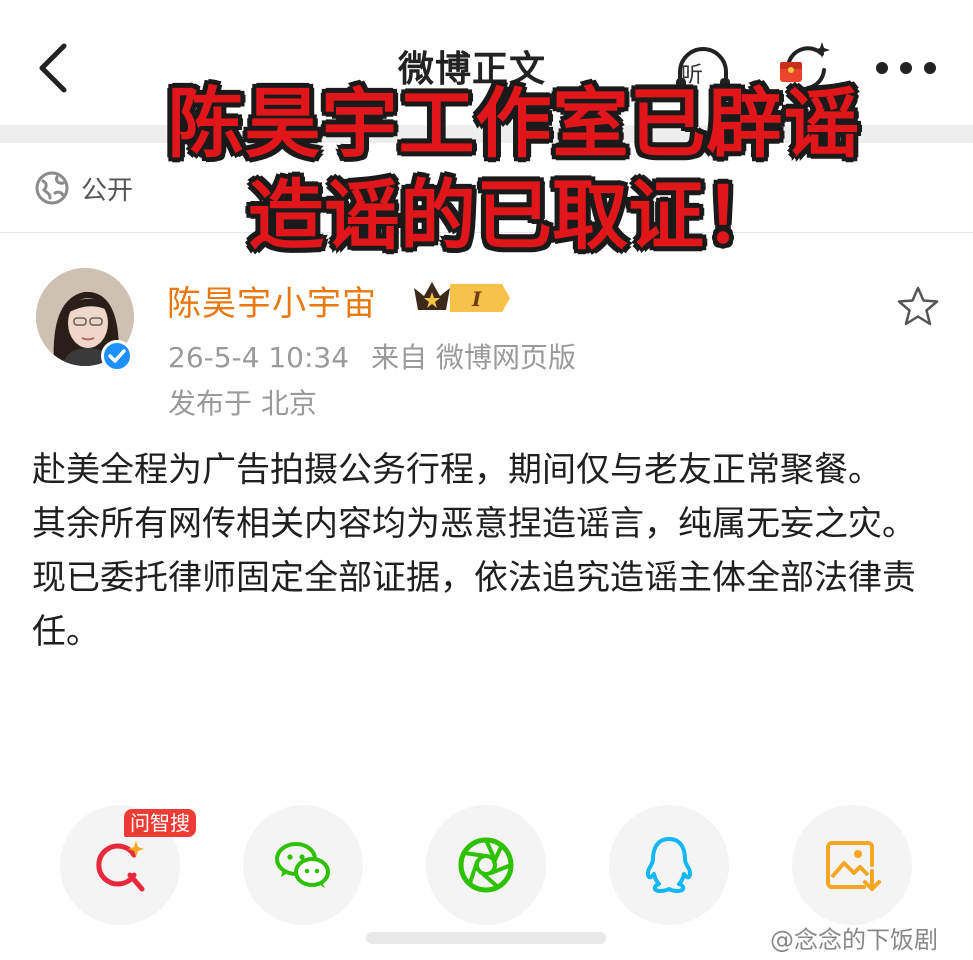 This screenshot has width=973, height=960. I want to click on post-paragraph: 其余所有网传相关内容均为恶意捏造谣言，纯属无妄之灾。, so click(474, 524).